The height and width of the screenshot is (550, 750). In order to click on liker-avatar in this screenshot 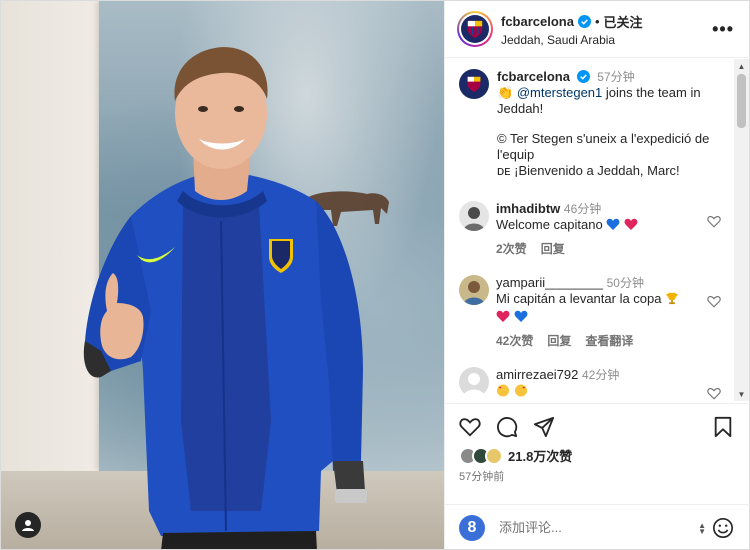, I will do `click(494, 455)`.